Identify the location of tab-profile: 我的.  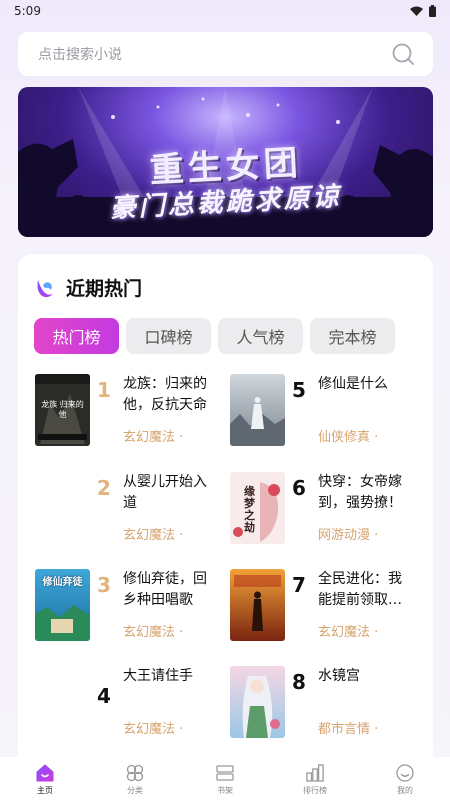
(405, 779).